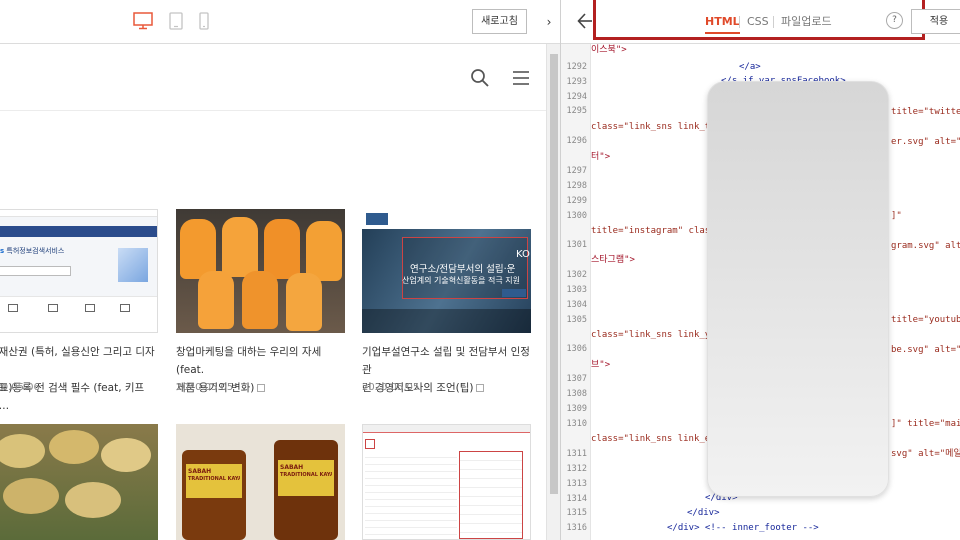 The image size is (960, 540). I want to click on post-thumbnail: KO 연구소/전담부서의 설립·운 산업계의 기술혁신활동을 적극 지원, so click(446, 271).